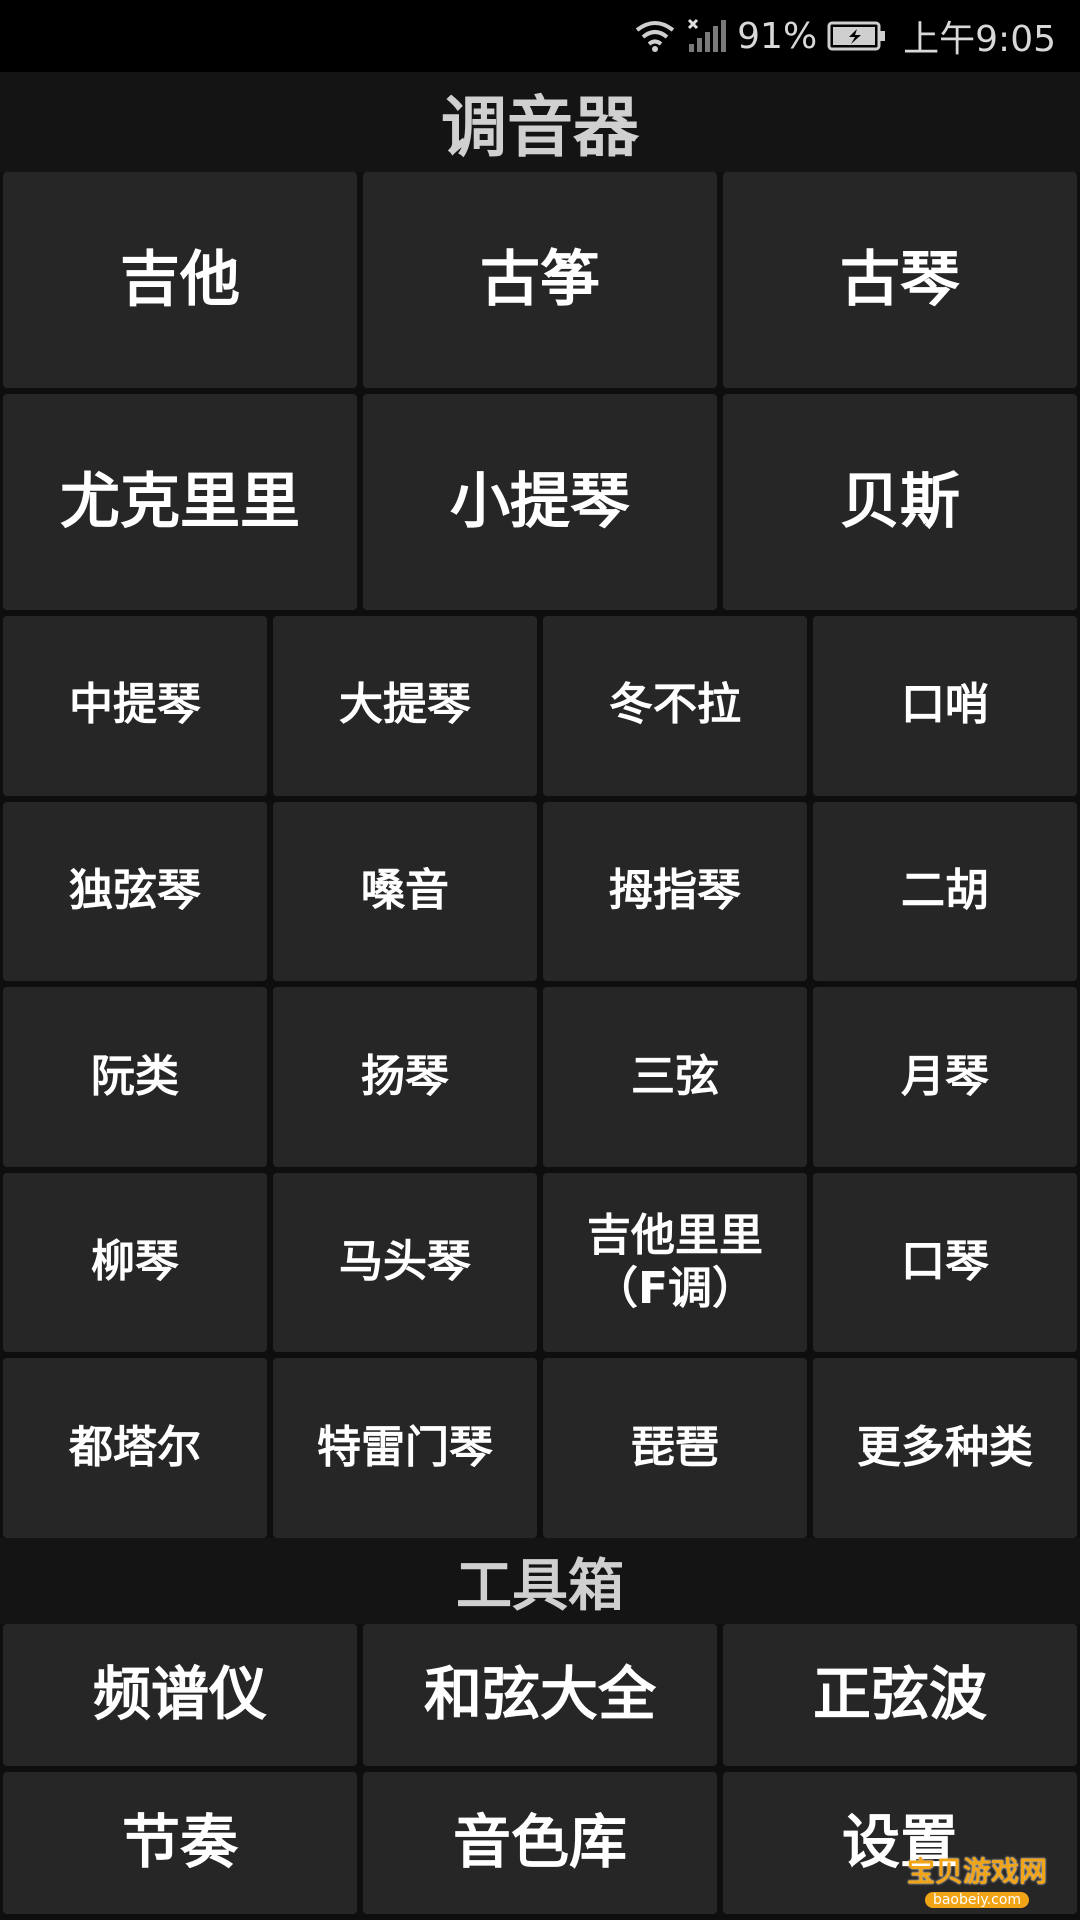  What do you see at coordinates (945, 1077) in the screenshot?
I see `instrument-button-yueqin: 月琴` at bounding box center [945, 1077].